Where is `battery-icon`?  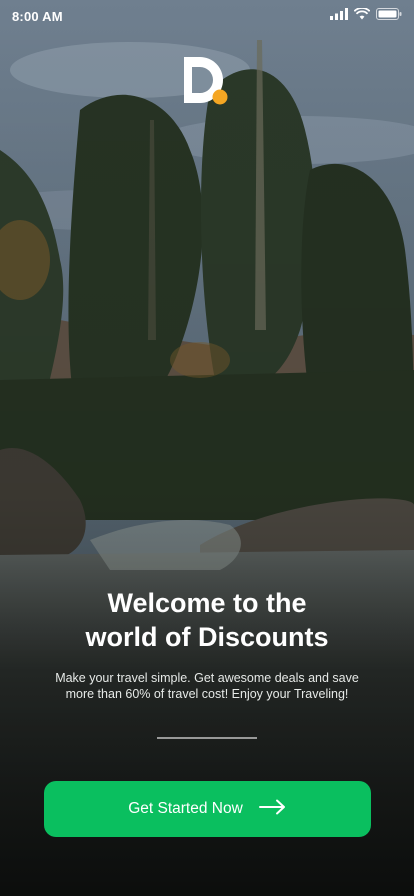 battery-icon is located at coordinates (389, 16).